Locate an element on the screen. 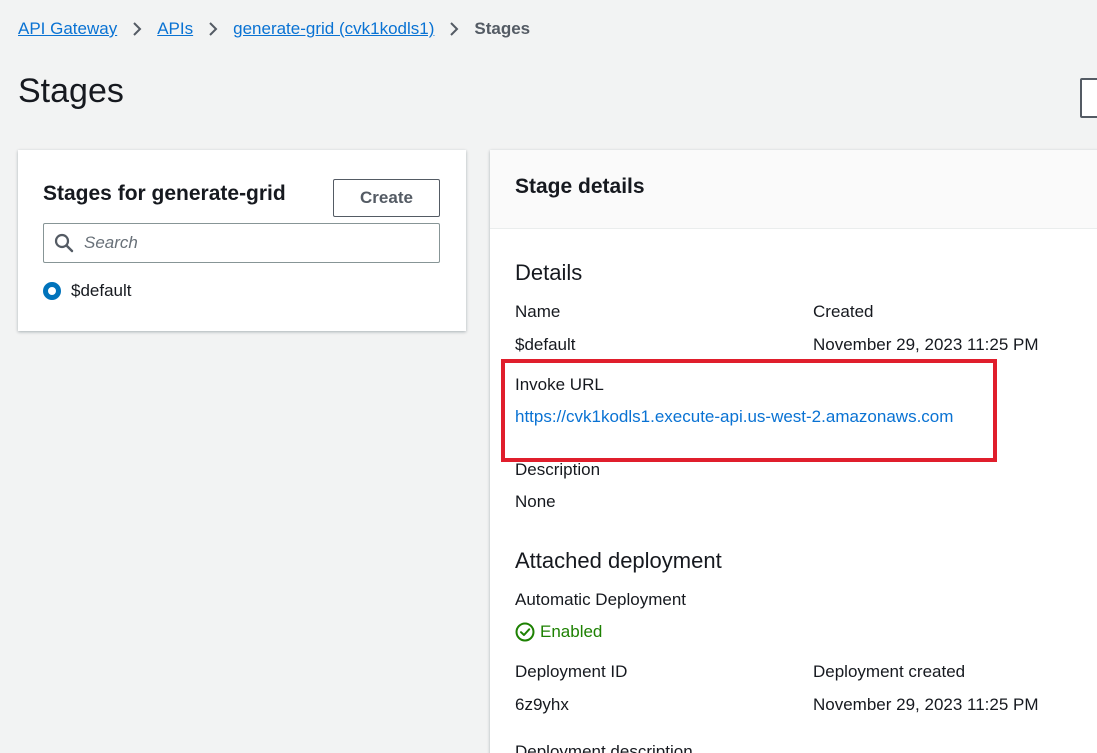  breadcrumb-api-gateway: API Gateway is located at coordinates (67, 29).